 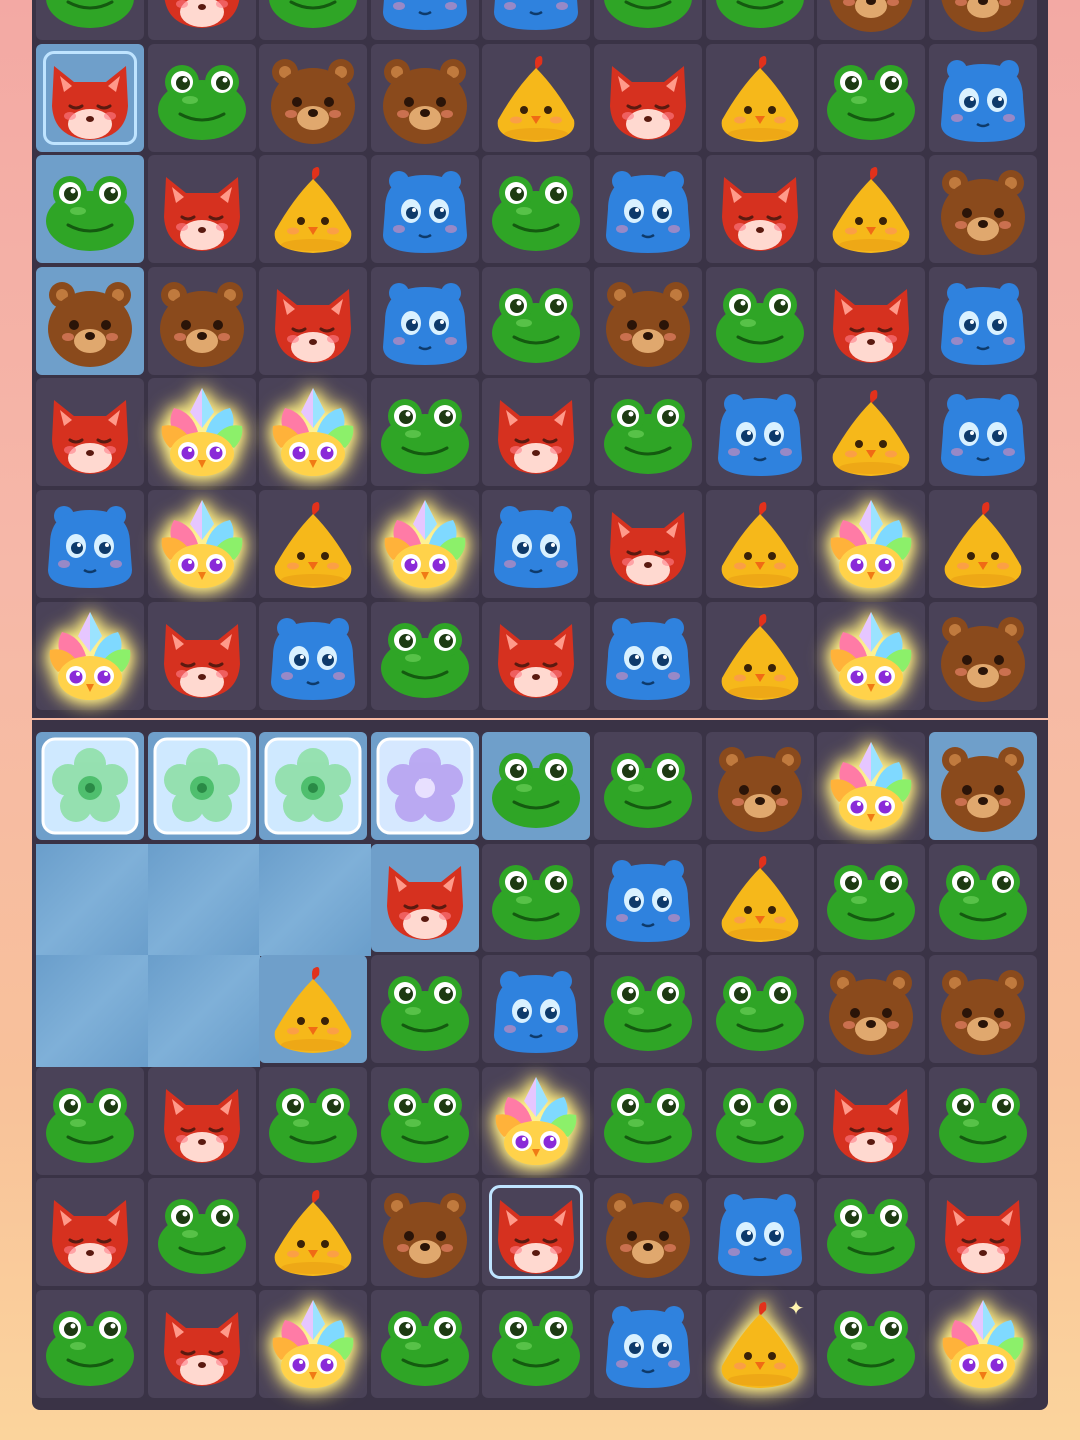 What do you see at coordinates (536, 897) in the screenshot?
I see `bottom-cell-r1-c4` at bounding box center [536, 897].